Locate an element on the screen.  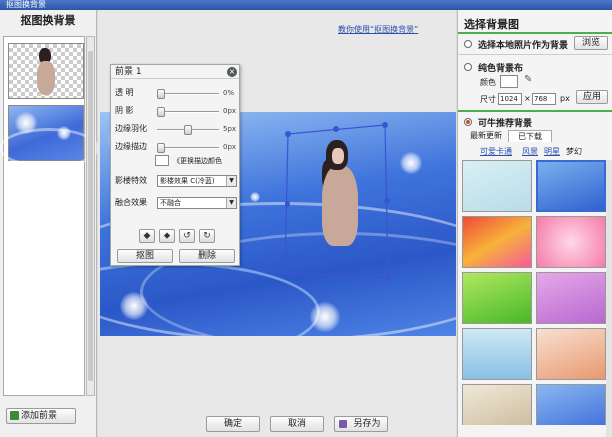
effect-select: 影楼效果 C(冷蓝) ▼ is located at coordinates (197, 181).